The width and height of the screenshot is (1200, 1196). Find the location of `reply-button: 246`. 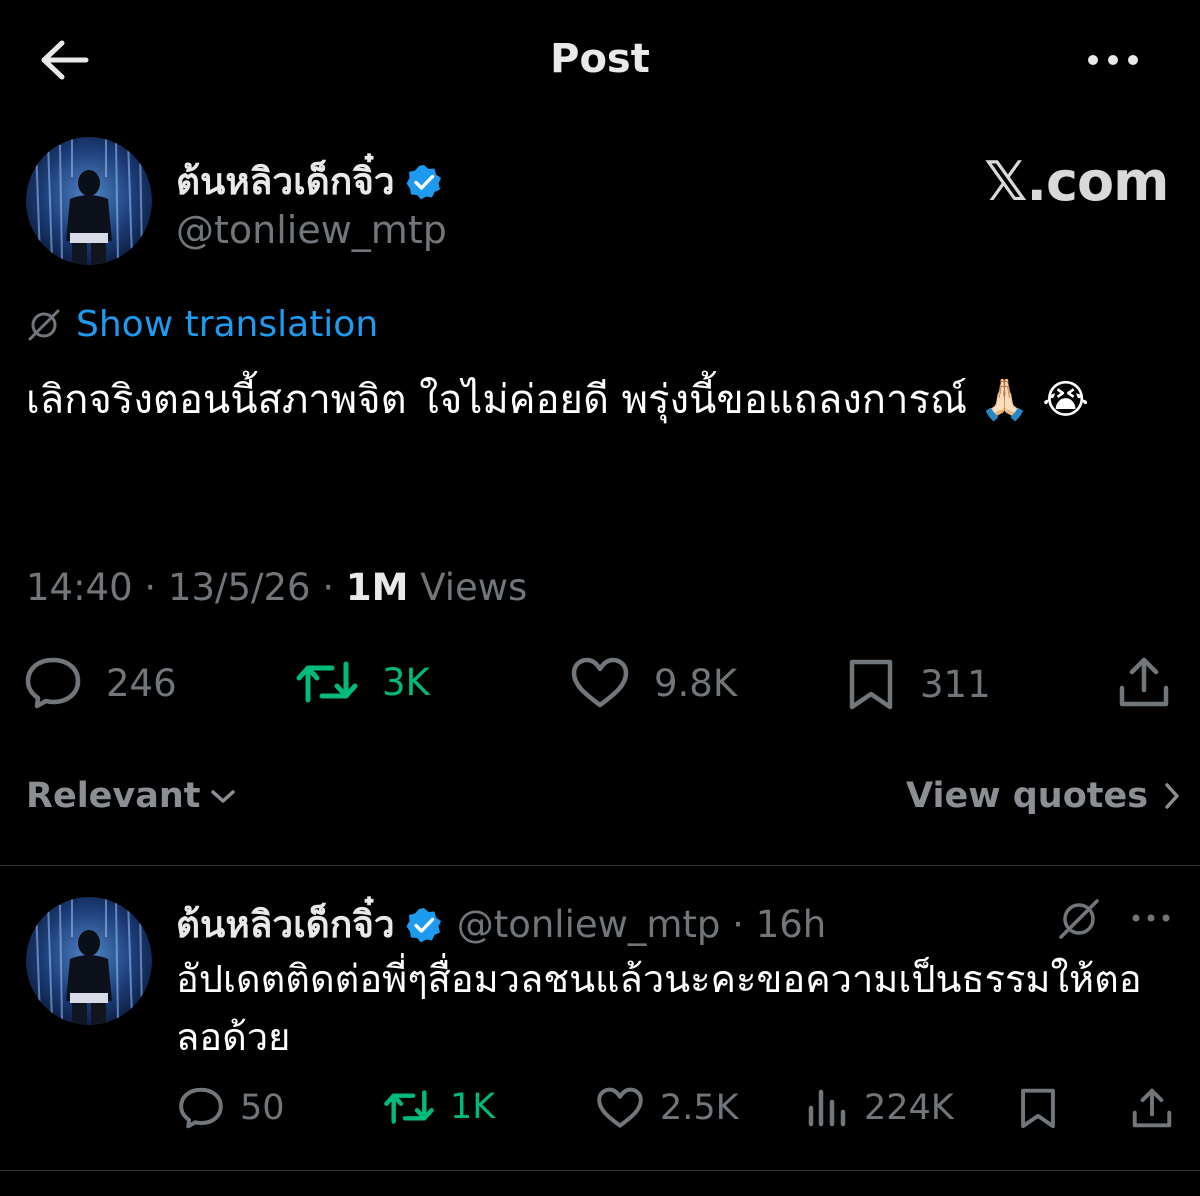

reply-button: 246 is located at coordinates (100, 683).